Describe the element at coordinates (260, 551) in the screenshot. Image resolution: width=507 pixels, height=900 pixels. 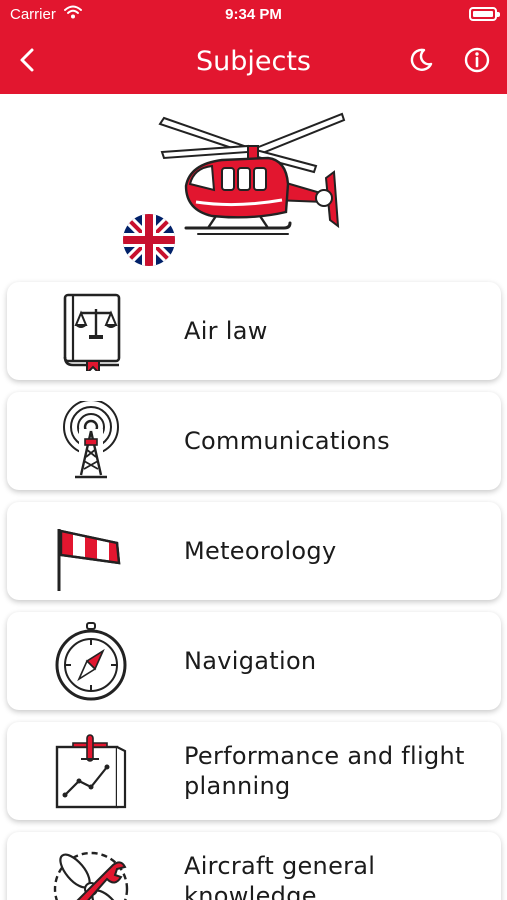
I see `subject-label: Meteorology` at that location.